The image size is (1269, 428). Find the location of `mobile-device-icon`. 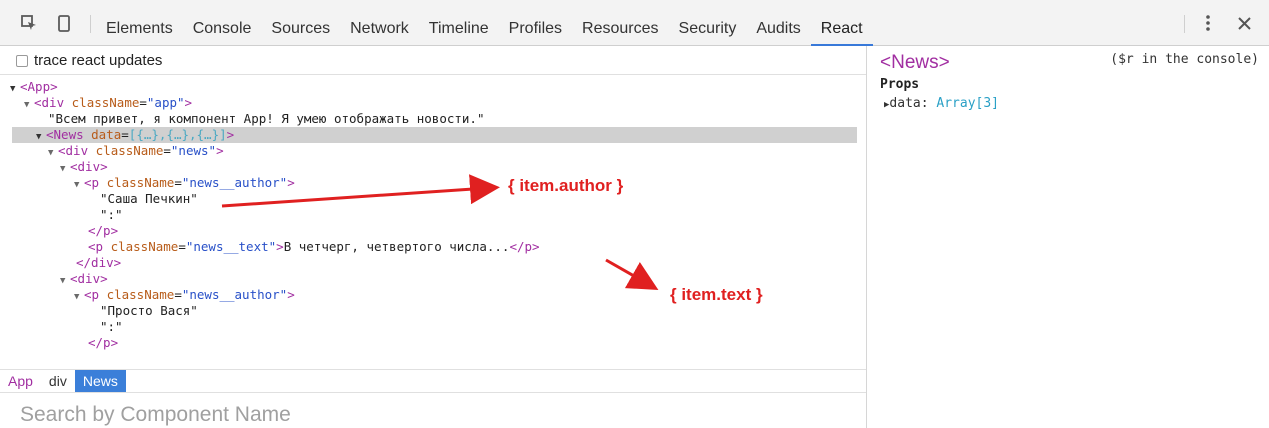

mobile-device-icon is located at coordinates (64, 23).